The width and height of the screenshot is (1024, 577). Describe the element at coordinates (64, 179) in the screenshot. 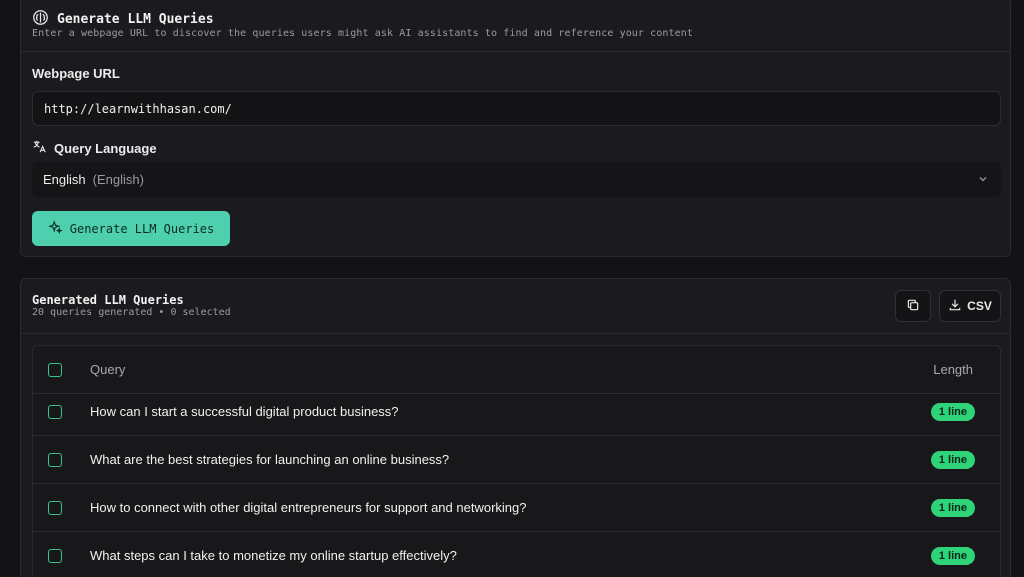

I see `language-selected: English` at that location.